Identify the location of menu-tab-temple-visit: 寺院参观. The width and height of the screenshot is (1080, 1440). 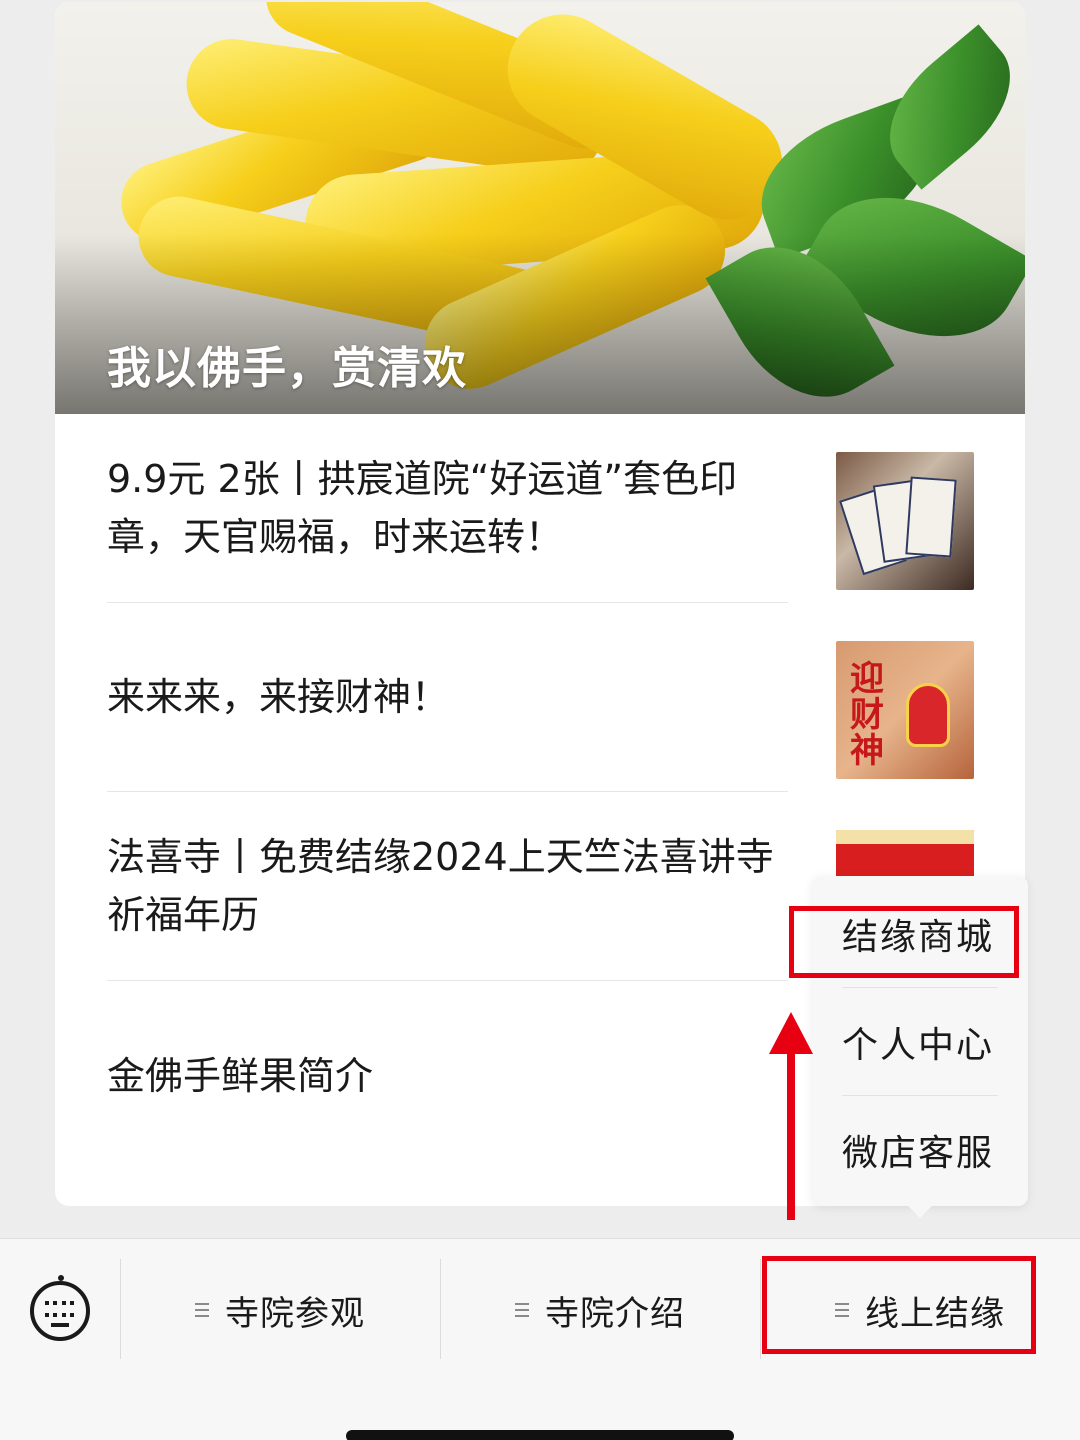
(280, 1310).